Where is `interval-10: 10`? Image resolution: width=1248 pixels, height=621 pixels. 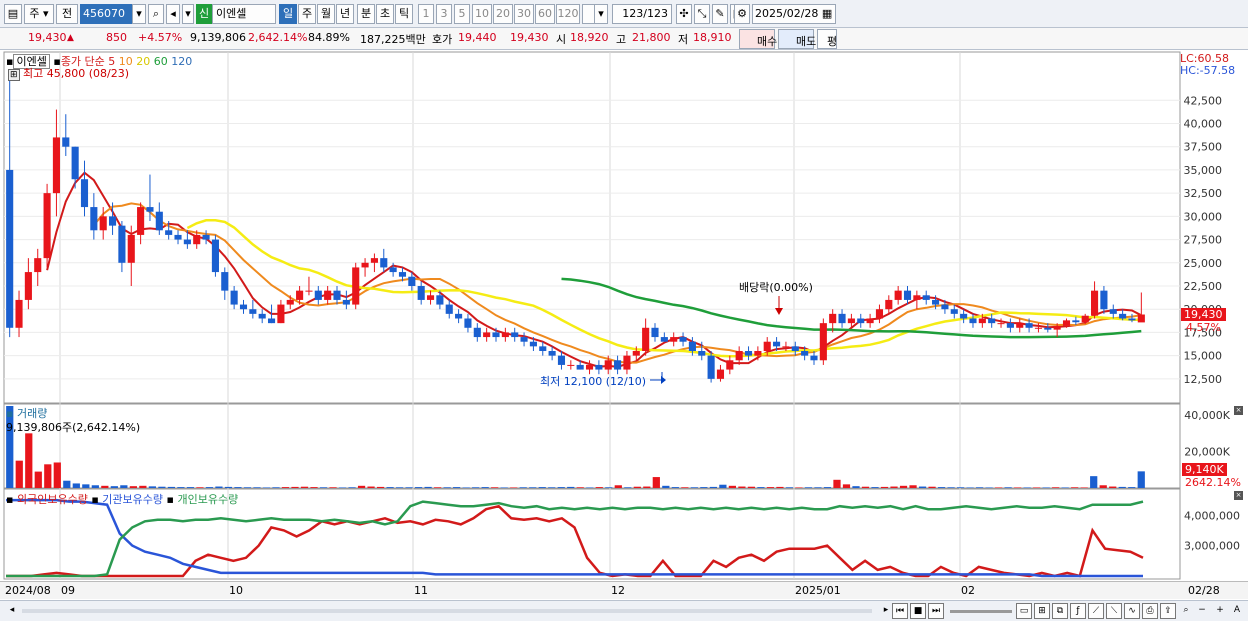 interval-10: 10 is located at coordinates (482, 14).